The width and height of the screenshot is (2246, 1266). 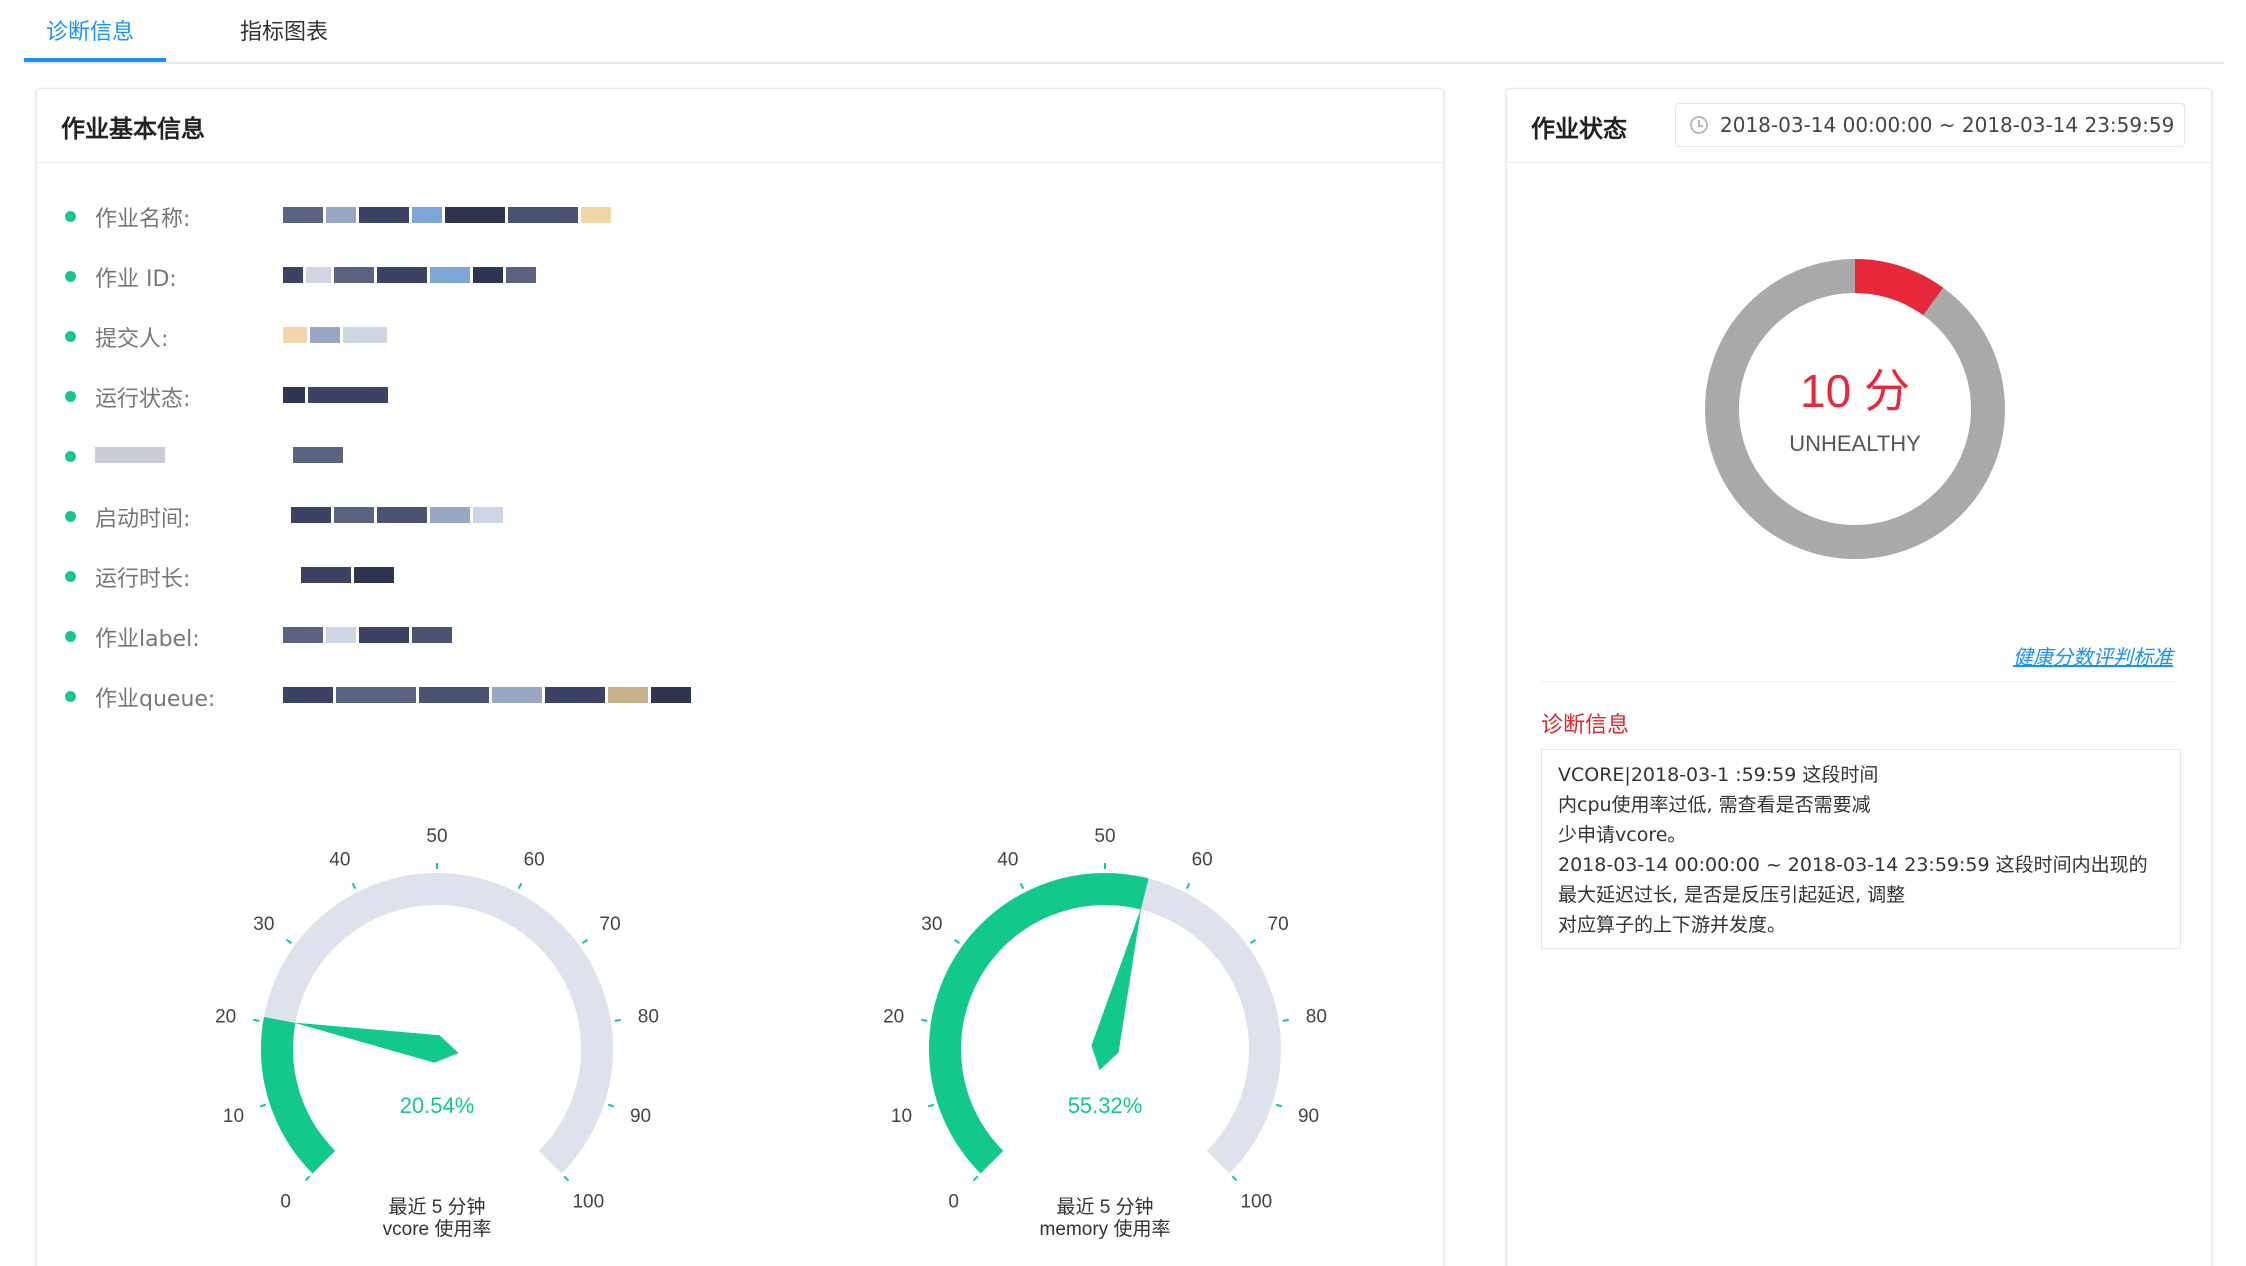 What do you see at coordinates (1714, 805) in the screenshot?
I see `diagnosis-line: 内cpu使用率过低, 需查看是否需要减` at bounding box center [1714, 805].